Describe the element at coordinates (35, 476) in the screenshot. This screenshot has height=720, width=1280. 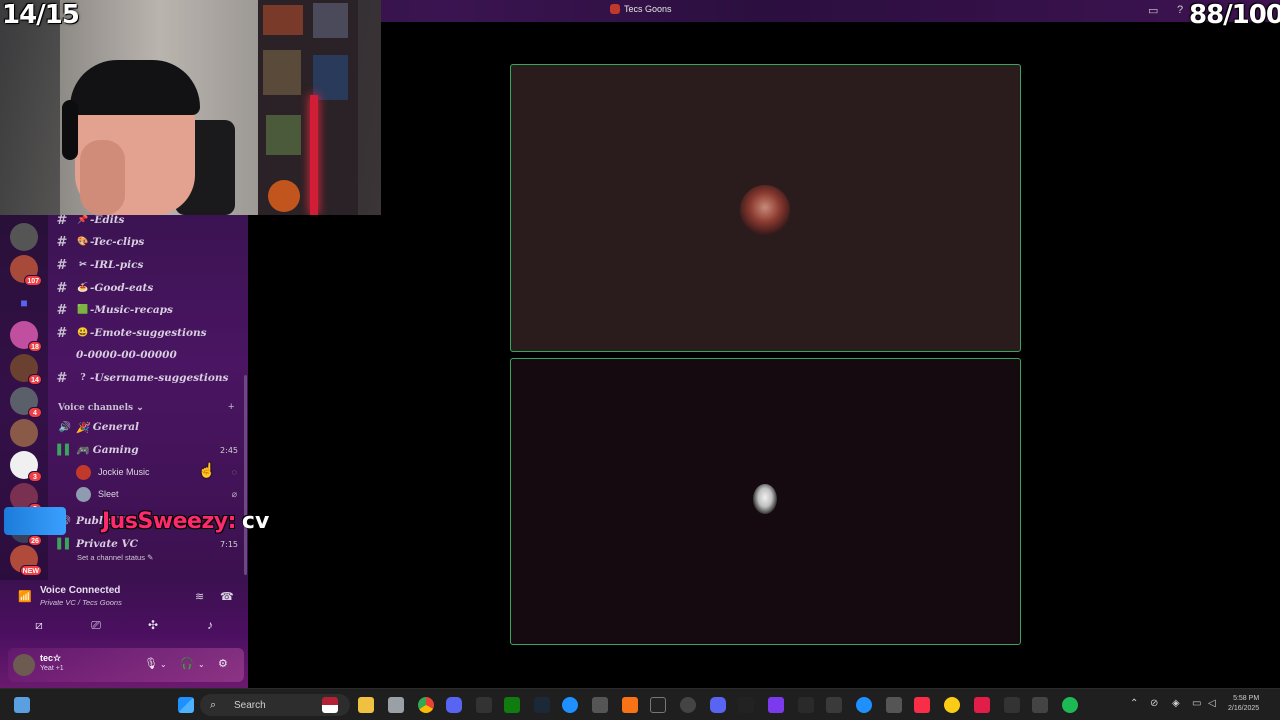
I see `mention-badge: 3` at that location.